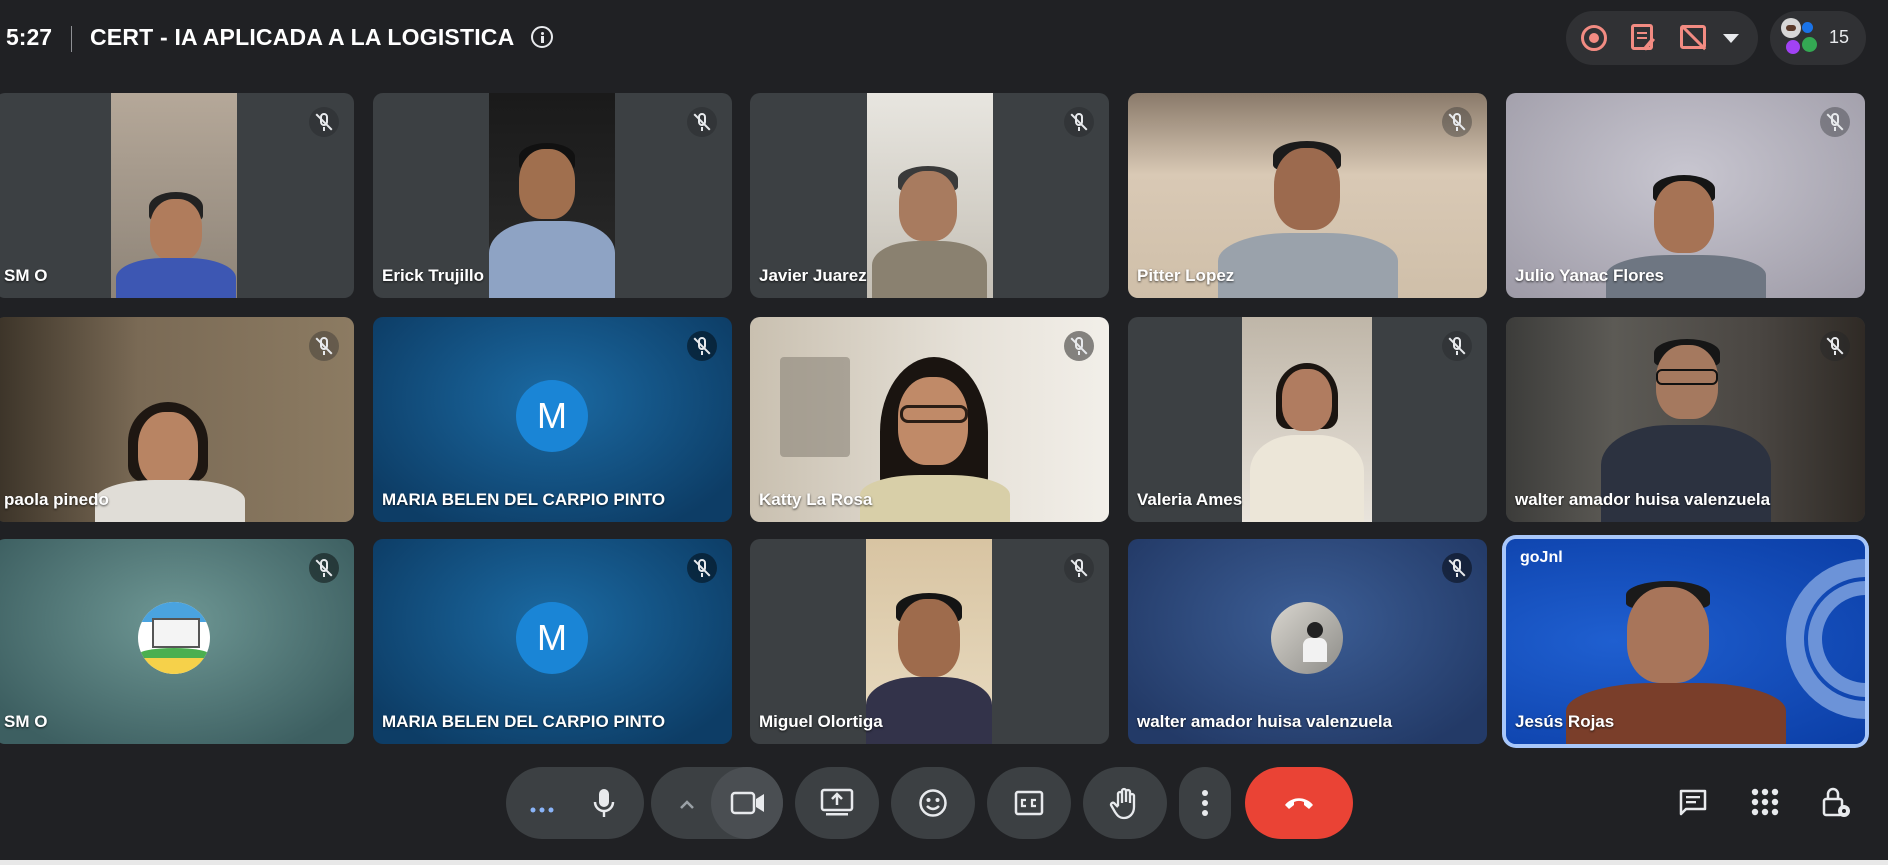 The image size is (1888, 865). Describe the element at coordinates (575, 803) in the screenshot. I see `mic-control-group` at that location.